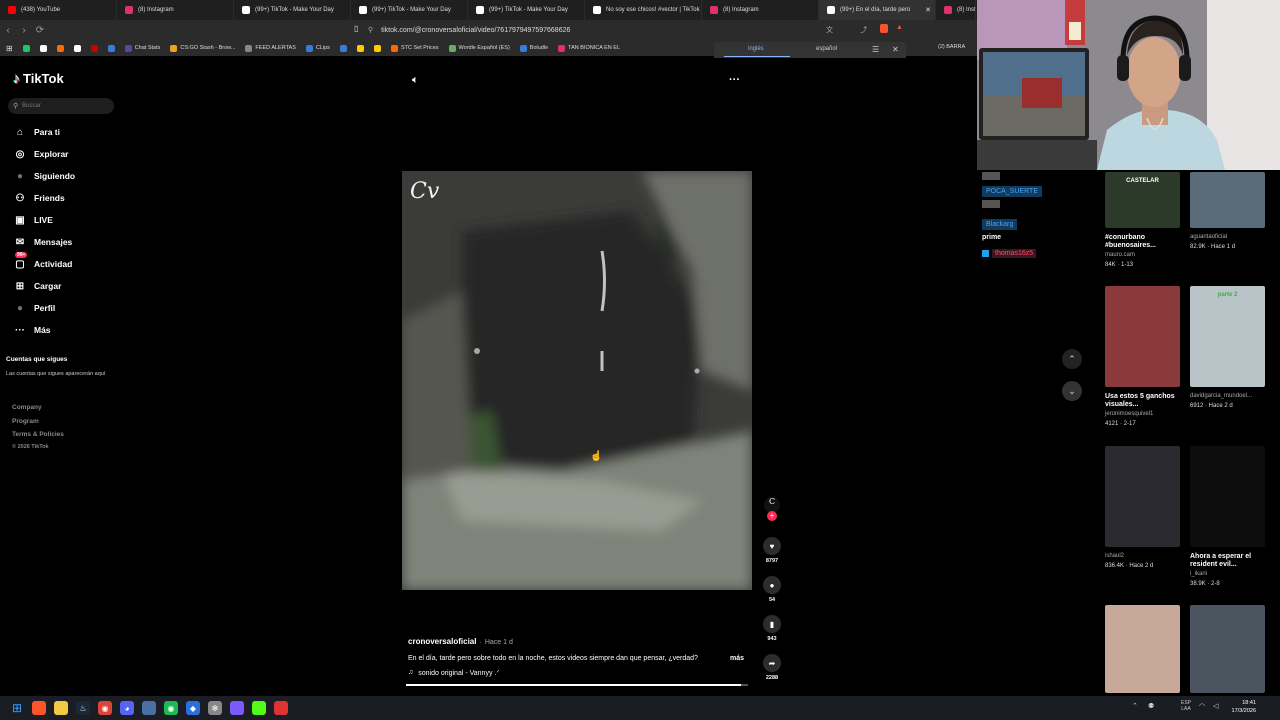 The height and width of the screenshot is (720, 1280). I want to click on right-bookmark: (2) BARRA, so click(951, 47).